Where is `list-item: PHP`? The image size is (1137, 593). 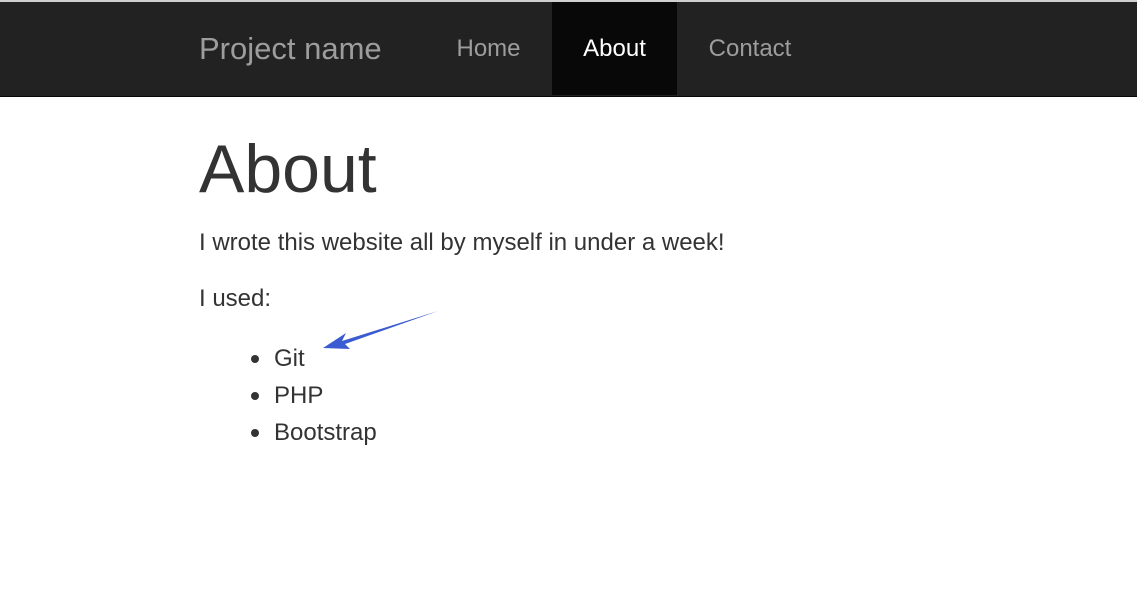 list-item: PHP is located at coordinates (288, 395).